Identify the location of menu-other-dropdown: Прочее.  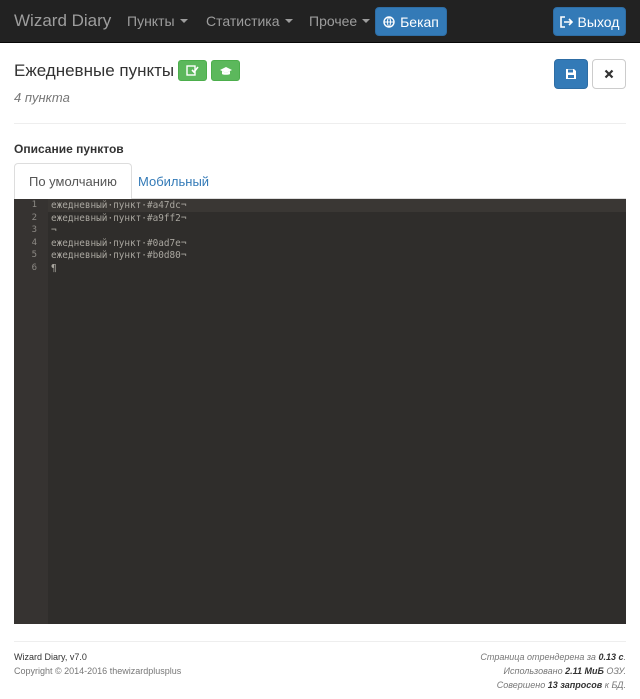
(340, 21).